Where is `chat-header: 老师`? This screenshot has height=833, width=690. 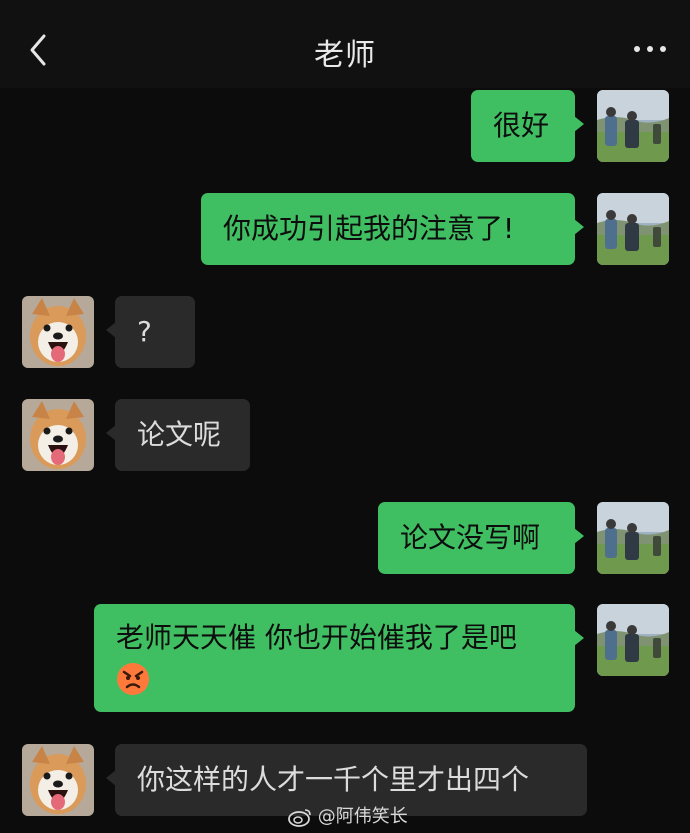
chat-header: 老师 is located at coordinates (345, 44).